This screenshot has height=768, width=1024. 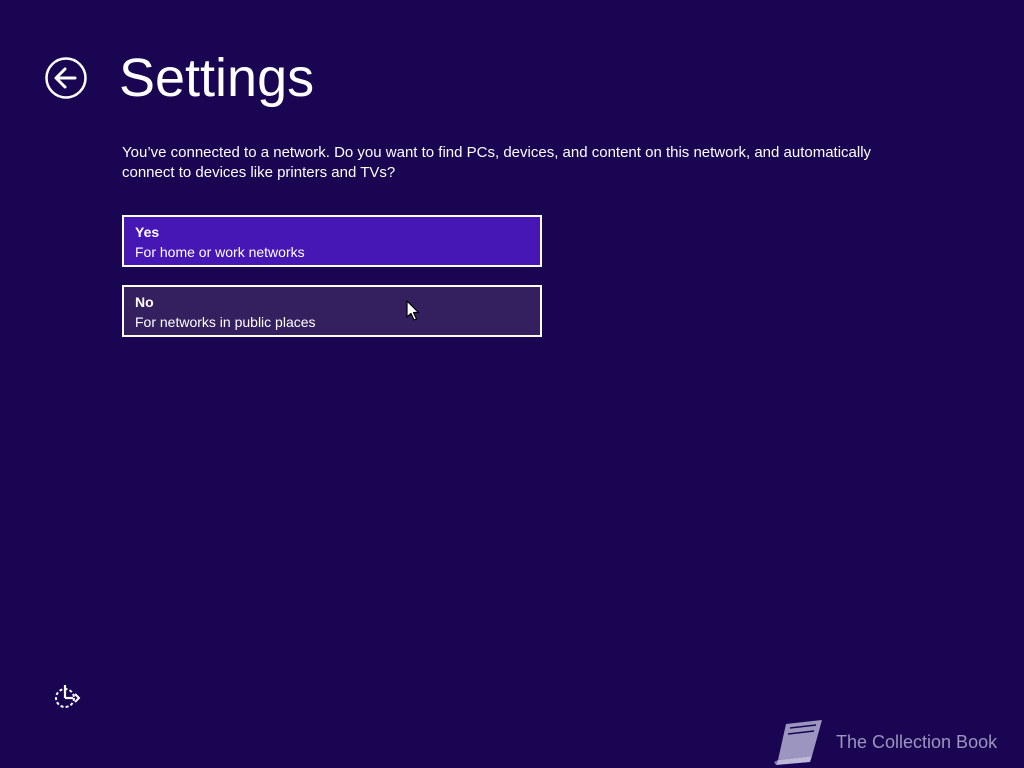 I want to click on page-title: Settings, so click(x=217, y=78).